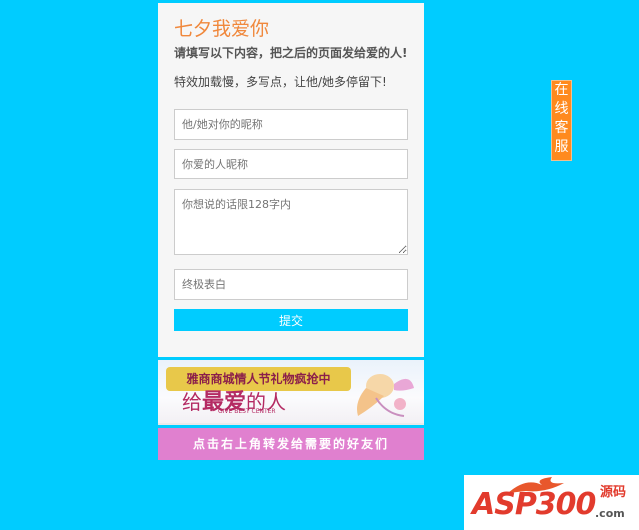 This screenshot has height=530, width=639. What do you see at coordinates (291, 222) in the screenshot?
I see `message-textarea` at bounding box center [291, 222].